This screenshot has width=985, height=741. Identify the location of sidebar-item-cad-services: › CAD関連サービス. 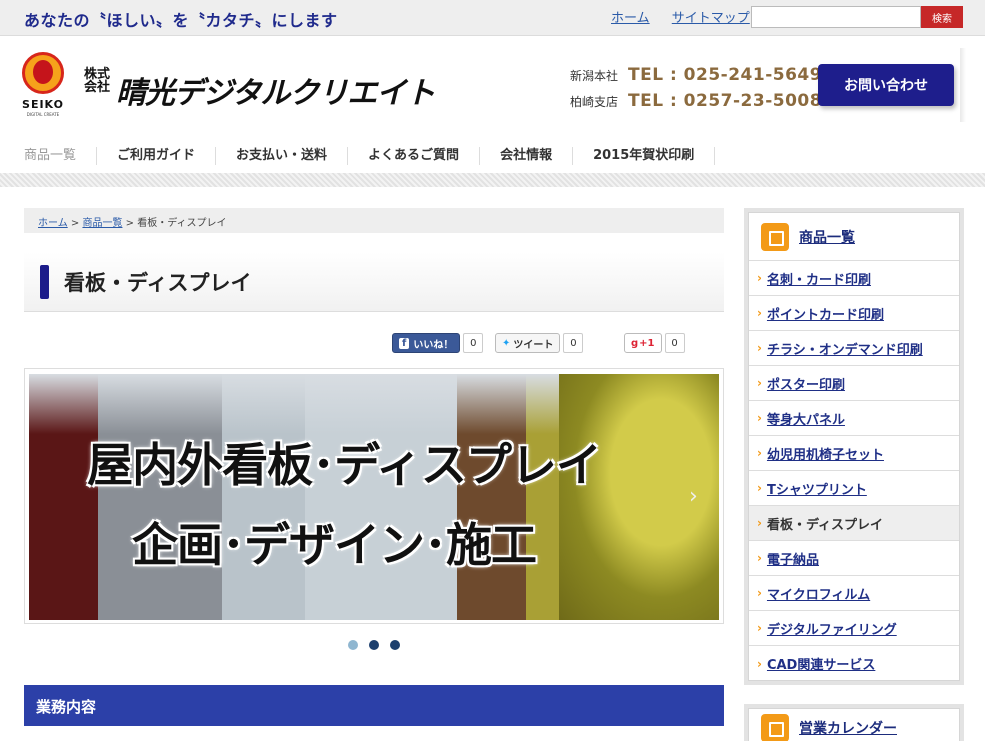
(854, 663).